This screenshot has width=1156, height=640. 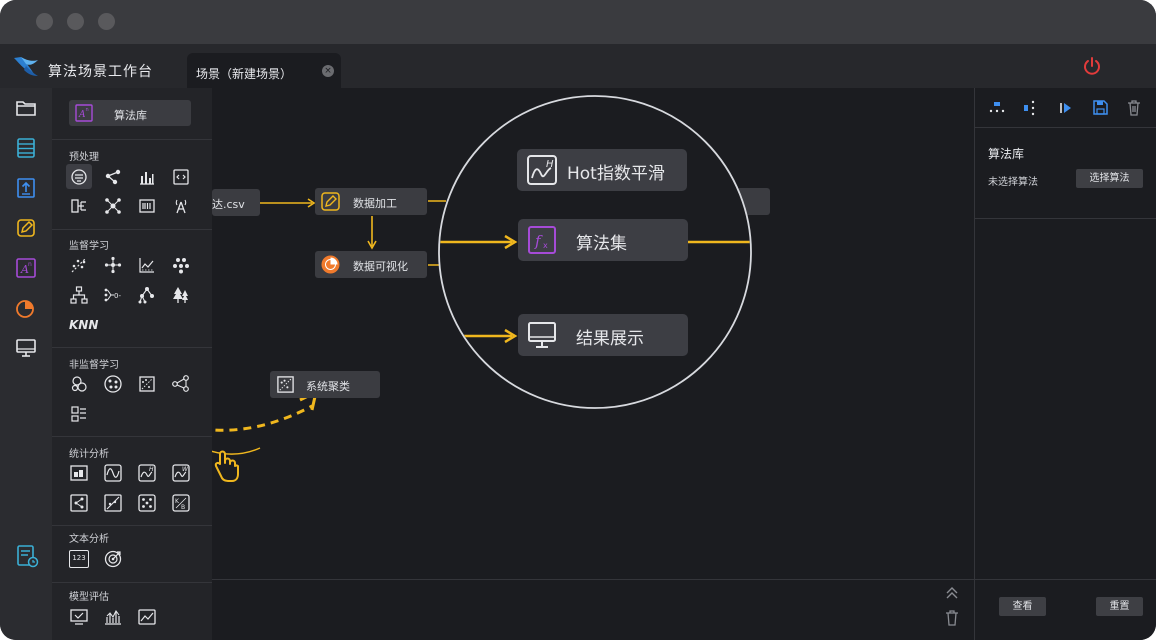 What do you see at coordinates (147, 177) in the screenshot?
I see `histogram-icon` at bounding box center [147, 177].